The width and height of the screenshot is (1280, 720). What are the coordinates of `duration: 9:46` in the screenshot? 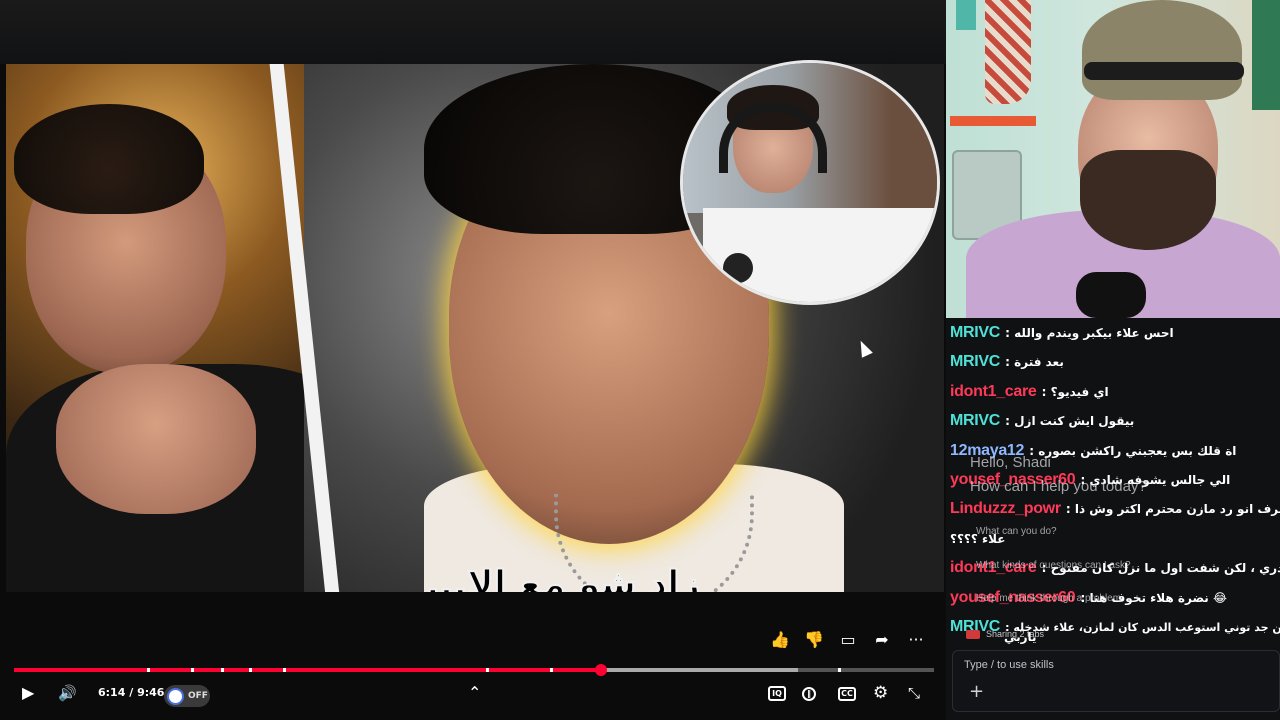 It's located at (151, 692).